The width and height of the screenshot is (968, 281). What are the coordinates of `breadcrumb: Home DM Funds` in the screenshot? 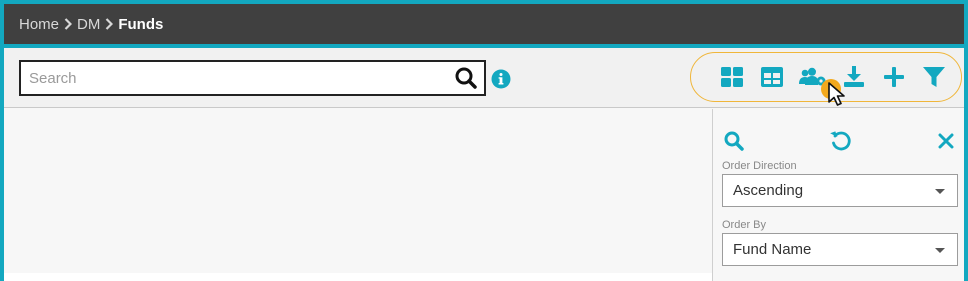 It's located at (484, 24).